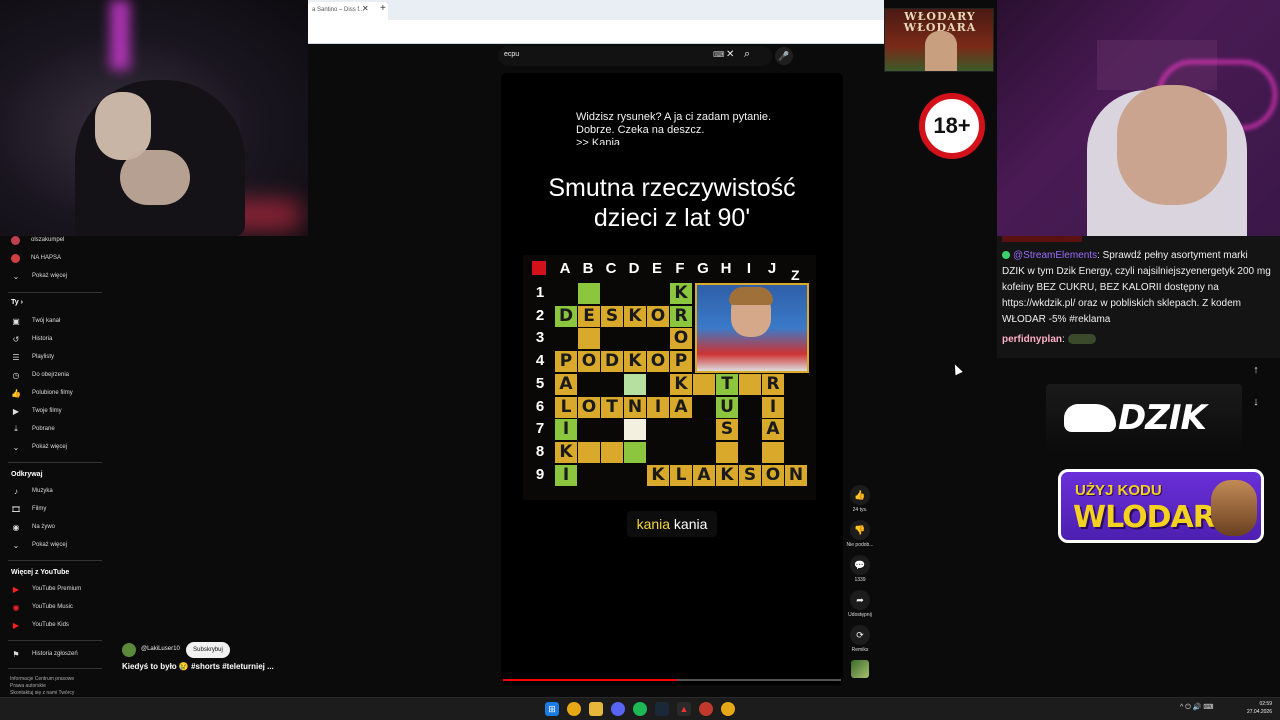  Describe the element at coordinates (52, 625) in the screenshot. I see `sidebar-item-youtube-kids: ▶ YouTube Kids` at that location.